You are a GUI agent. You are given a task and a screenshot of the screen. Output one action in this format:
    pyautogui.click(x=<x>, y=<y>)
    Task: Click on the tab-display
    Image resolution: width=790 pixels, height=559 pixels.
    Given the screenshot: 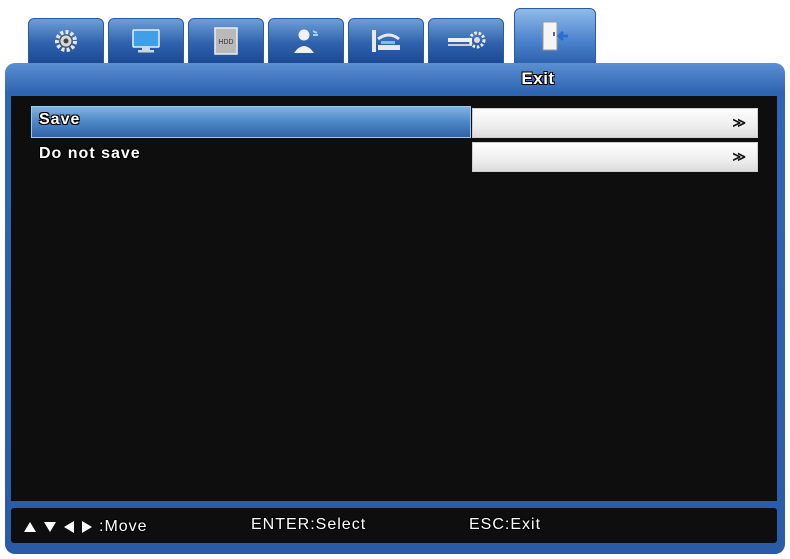 What is the action you would take?
    pyautogui.click(x=146, y=41)
    